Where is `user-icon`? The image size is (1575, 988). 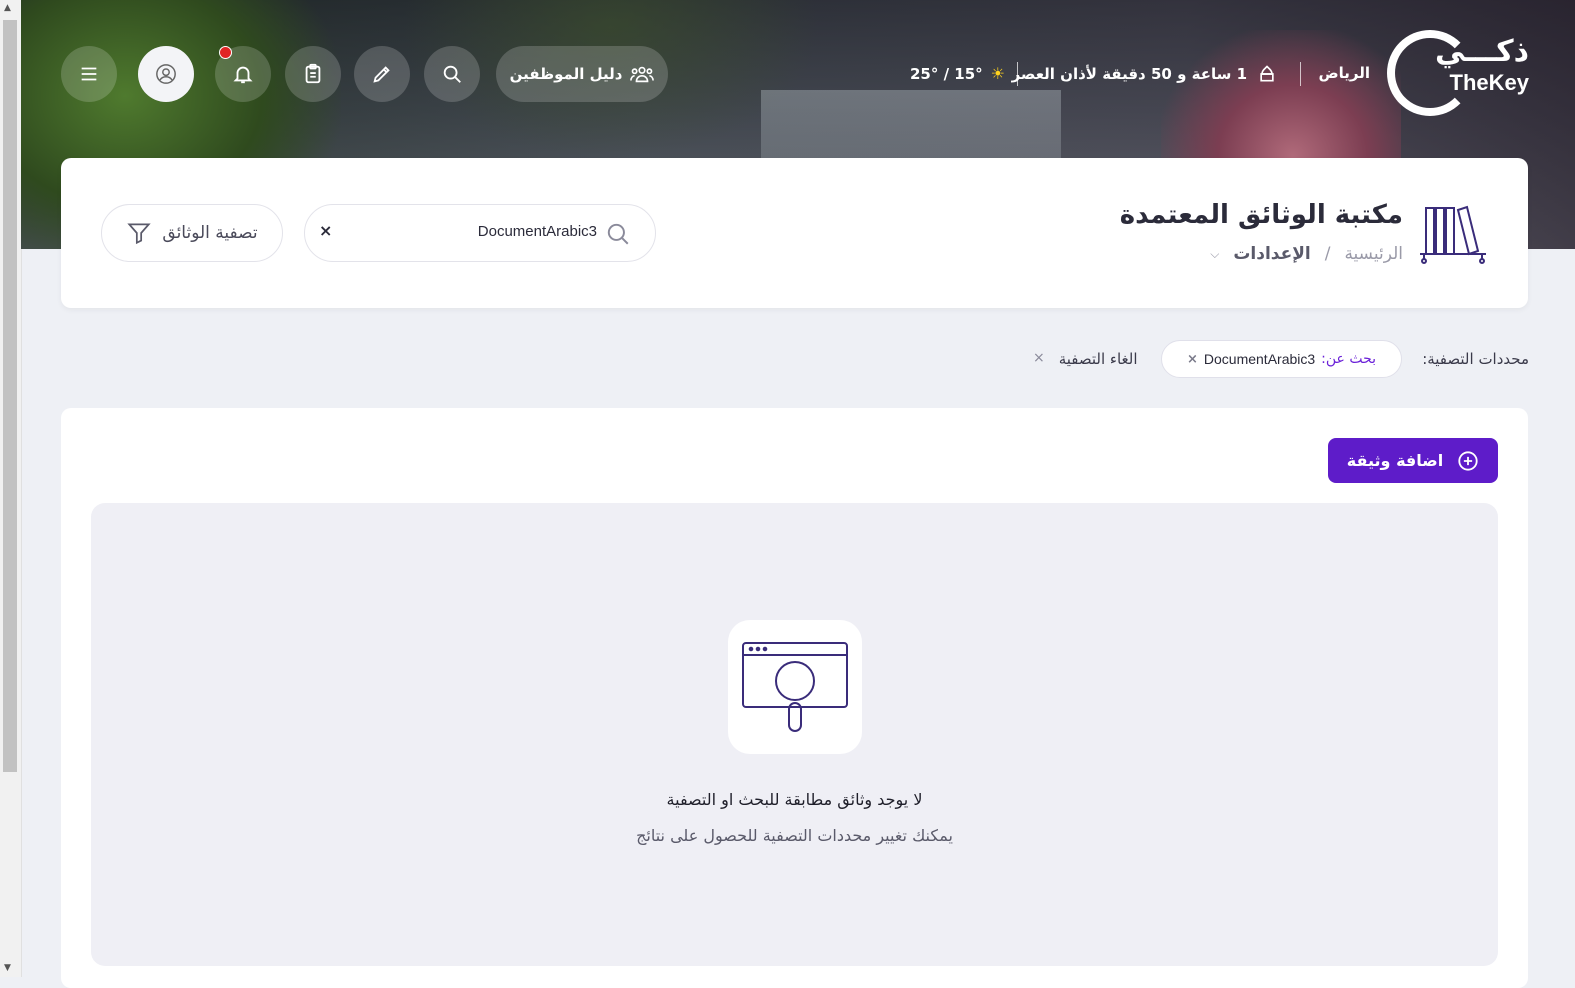 user-icon is located at coordinates (166, 74).